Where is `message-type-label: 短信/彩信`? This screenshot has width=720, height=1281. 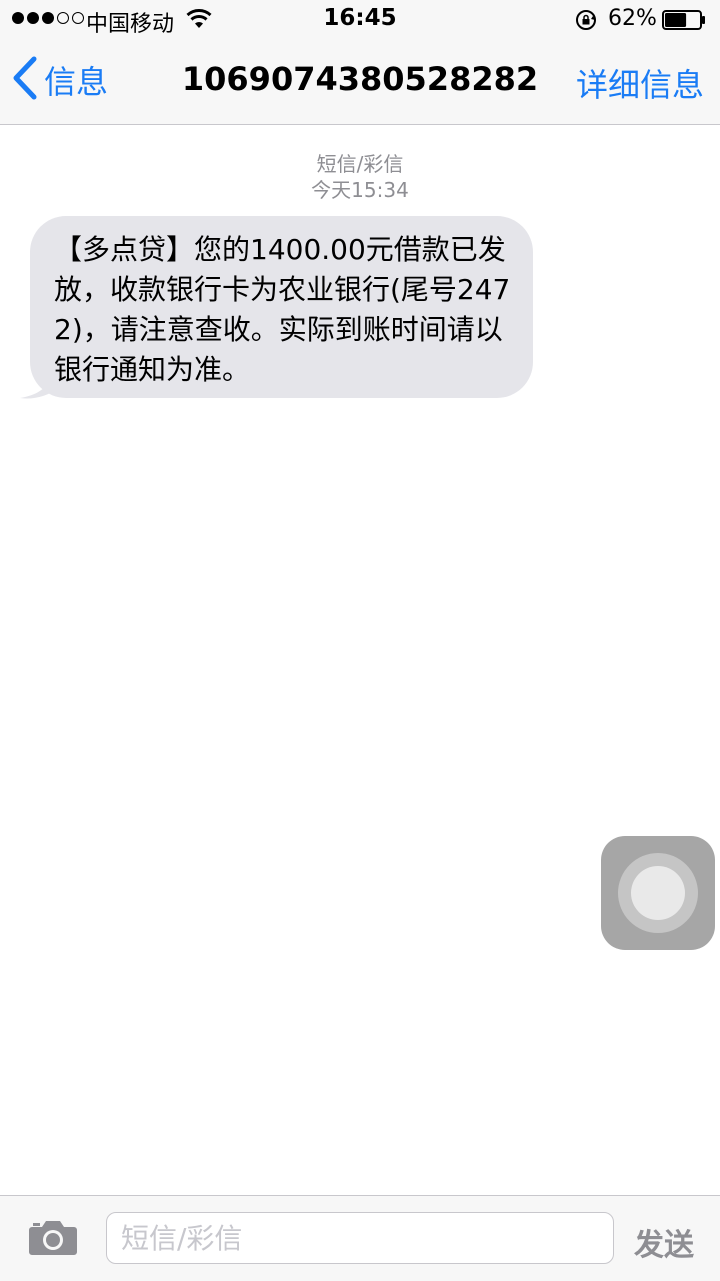
message-type-label: 短信/彩信 is located at coordinates (360, 164).